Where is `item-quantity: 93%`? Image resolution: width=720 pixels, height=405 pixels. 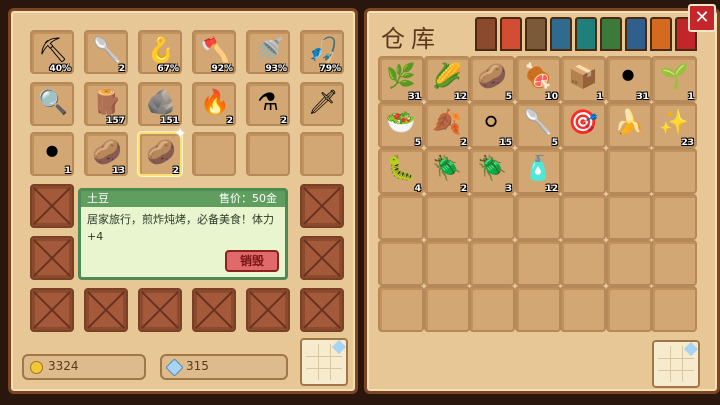
item-quantity: 93% is located at coordinates (276, 69).